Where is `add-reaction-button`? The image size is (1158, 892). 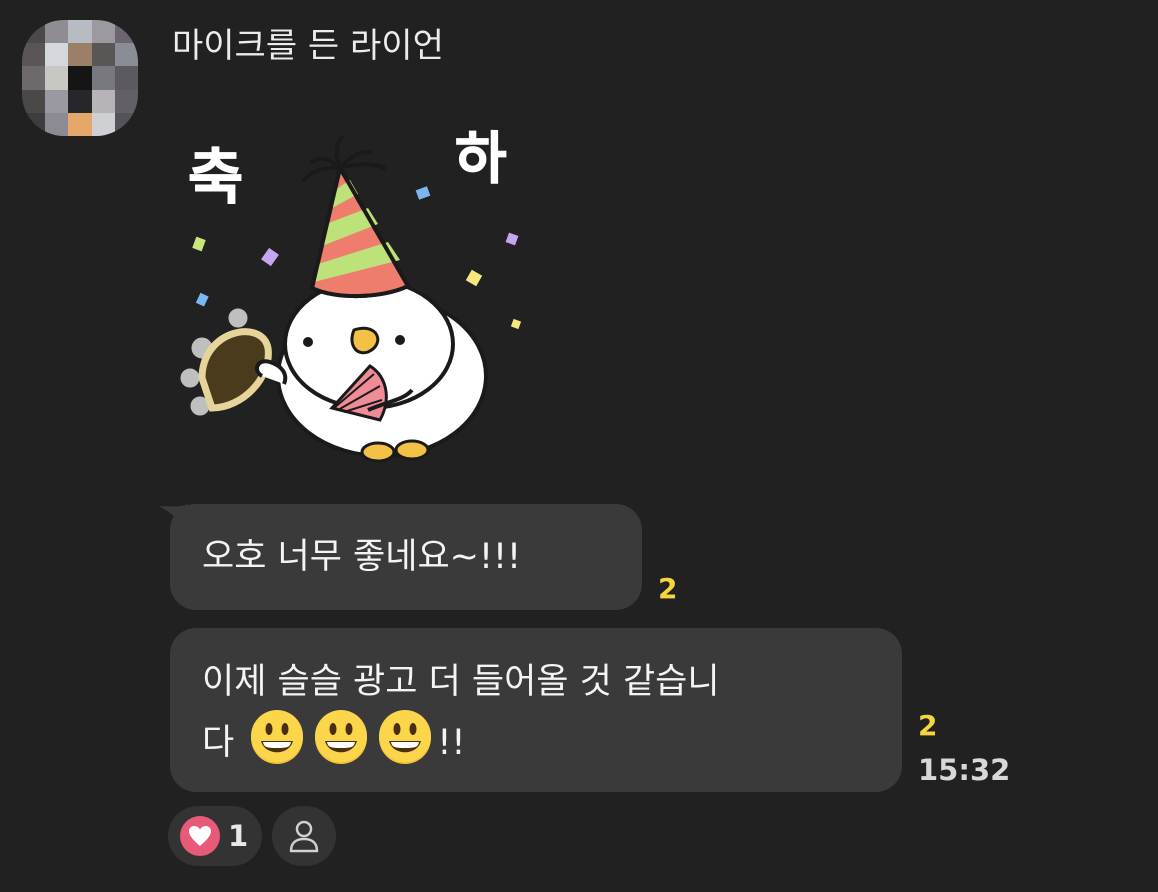 add-reaction-button is located at coordinates (304, 836).